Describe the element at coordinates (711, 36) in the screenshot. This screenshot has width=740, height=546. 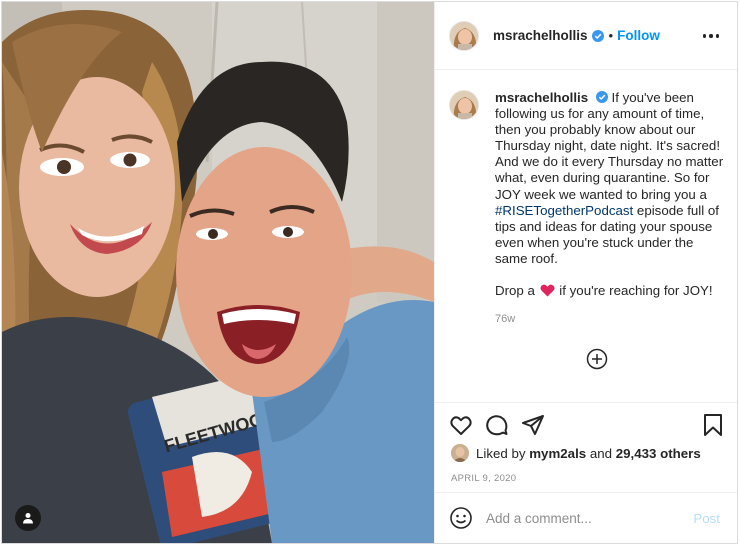
I see `more-options-icon` at that location.